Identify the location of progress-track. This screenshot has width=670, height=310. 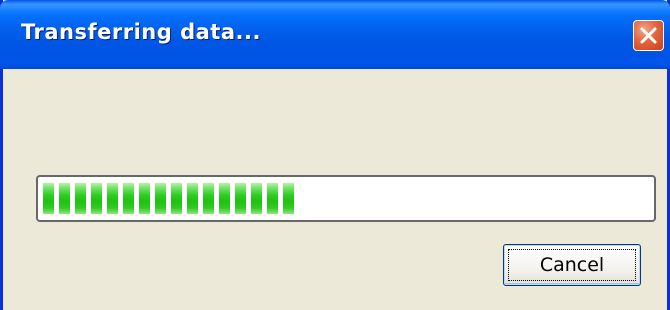
(346, 198).